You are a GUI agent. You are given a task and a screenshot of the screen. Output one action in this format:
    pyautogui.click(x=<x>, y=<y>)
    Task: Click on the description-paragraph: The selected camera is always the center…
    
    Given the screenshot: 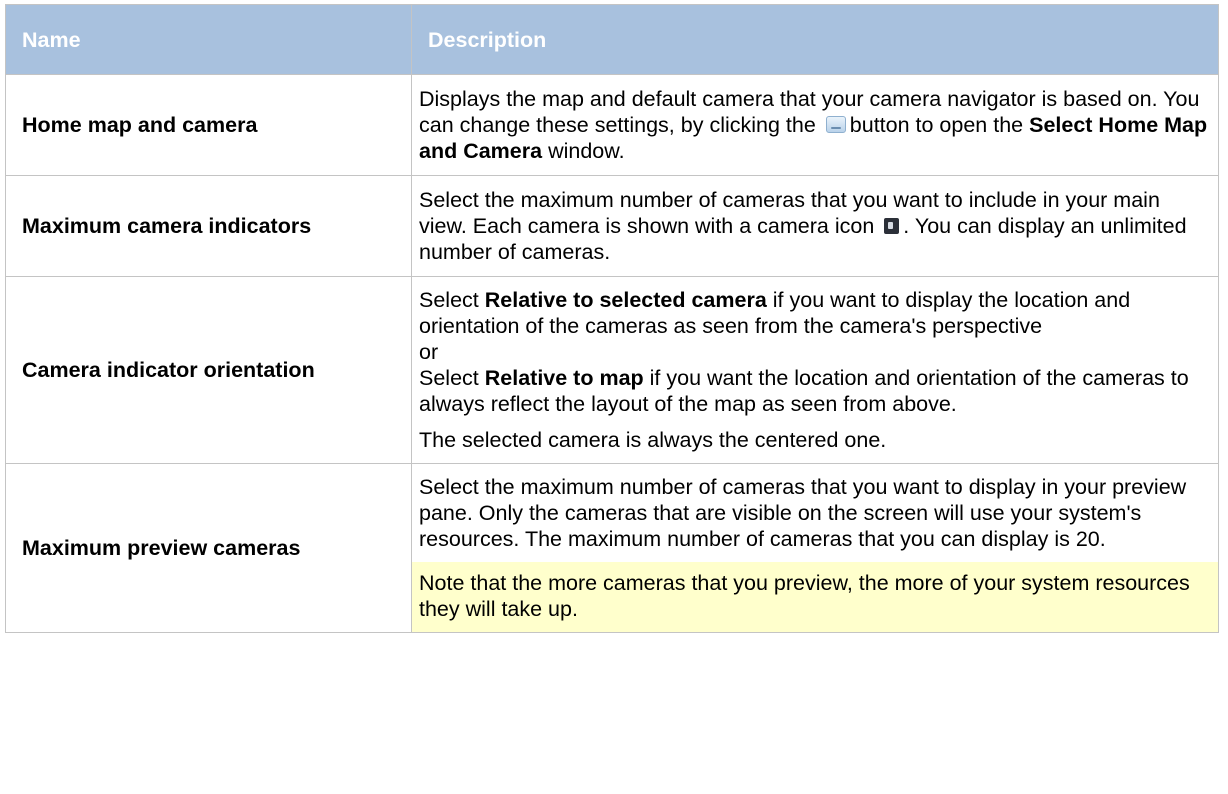 What is the action you would take?
    pyautogui.click(x=653, y=440)
    